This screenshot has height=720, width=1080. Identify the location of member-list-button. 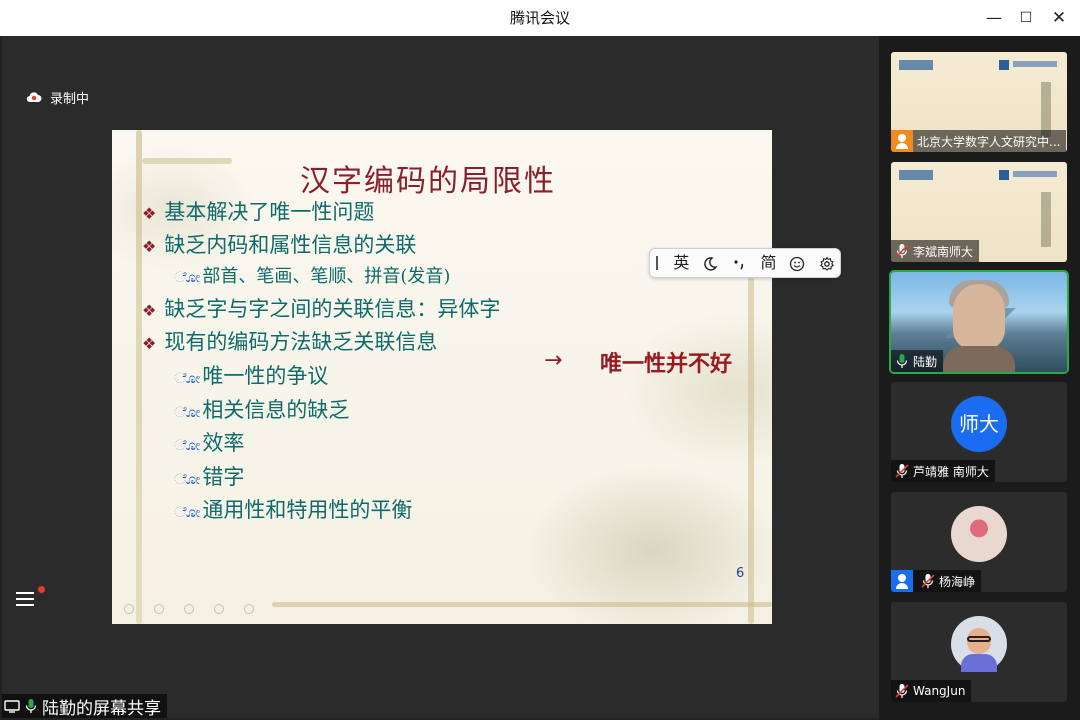
(28, 599).